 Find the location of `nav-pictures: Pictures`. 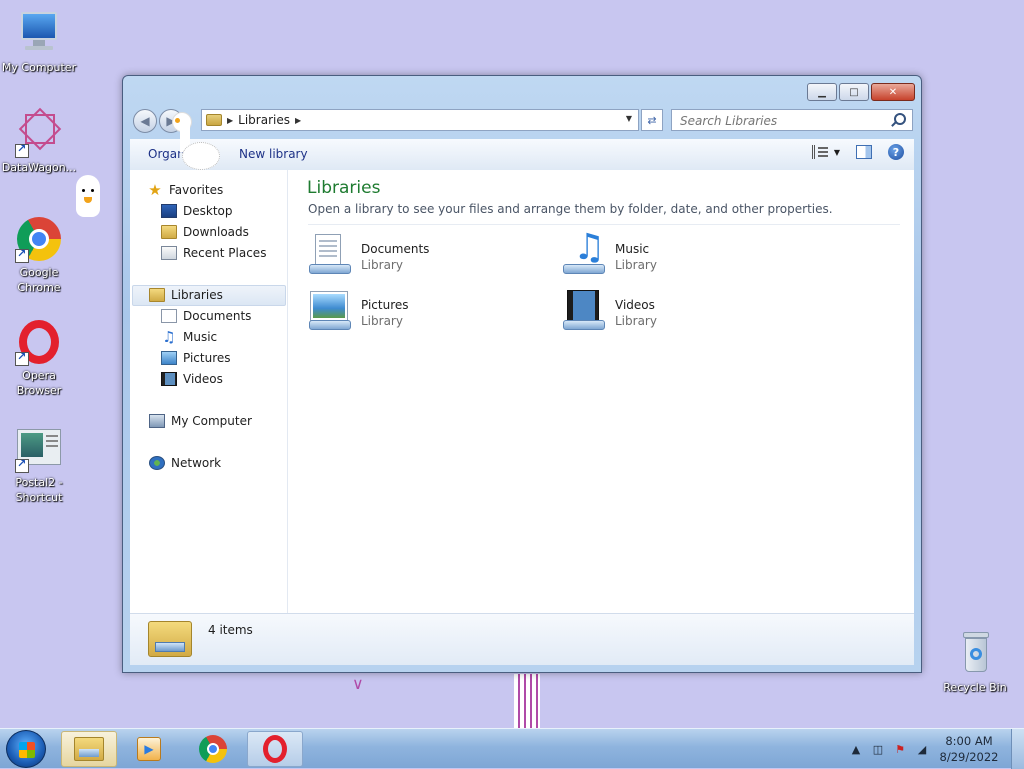

nav-pictures: Pictures is located at coordinates (196, 358).